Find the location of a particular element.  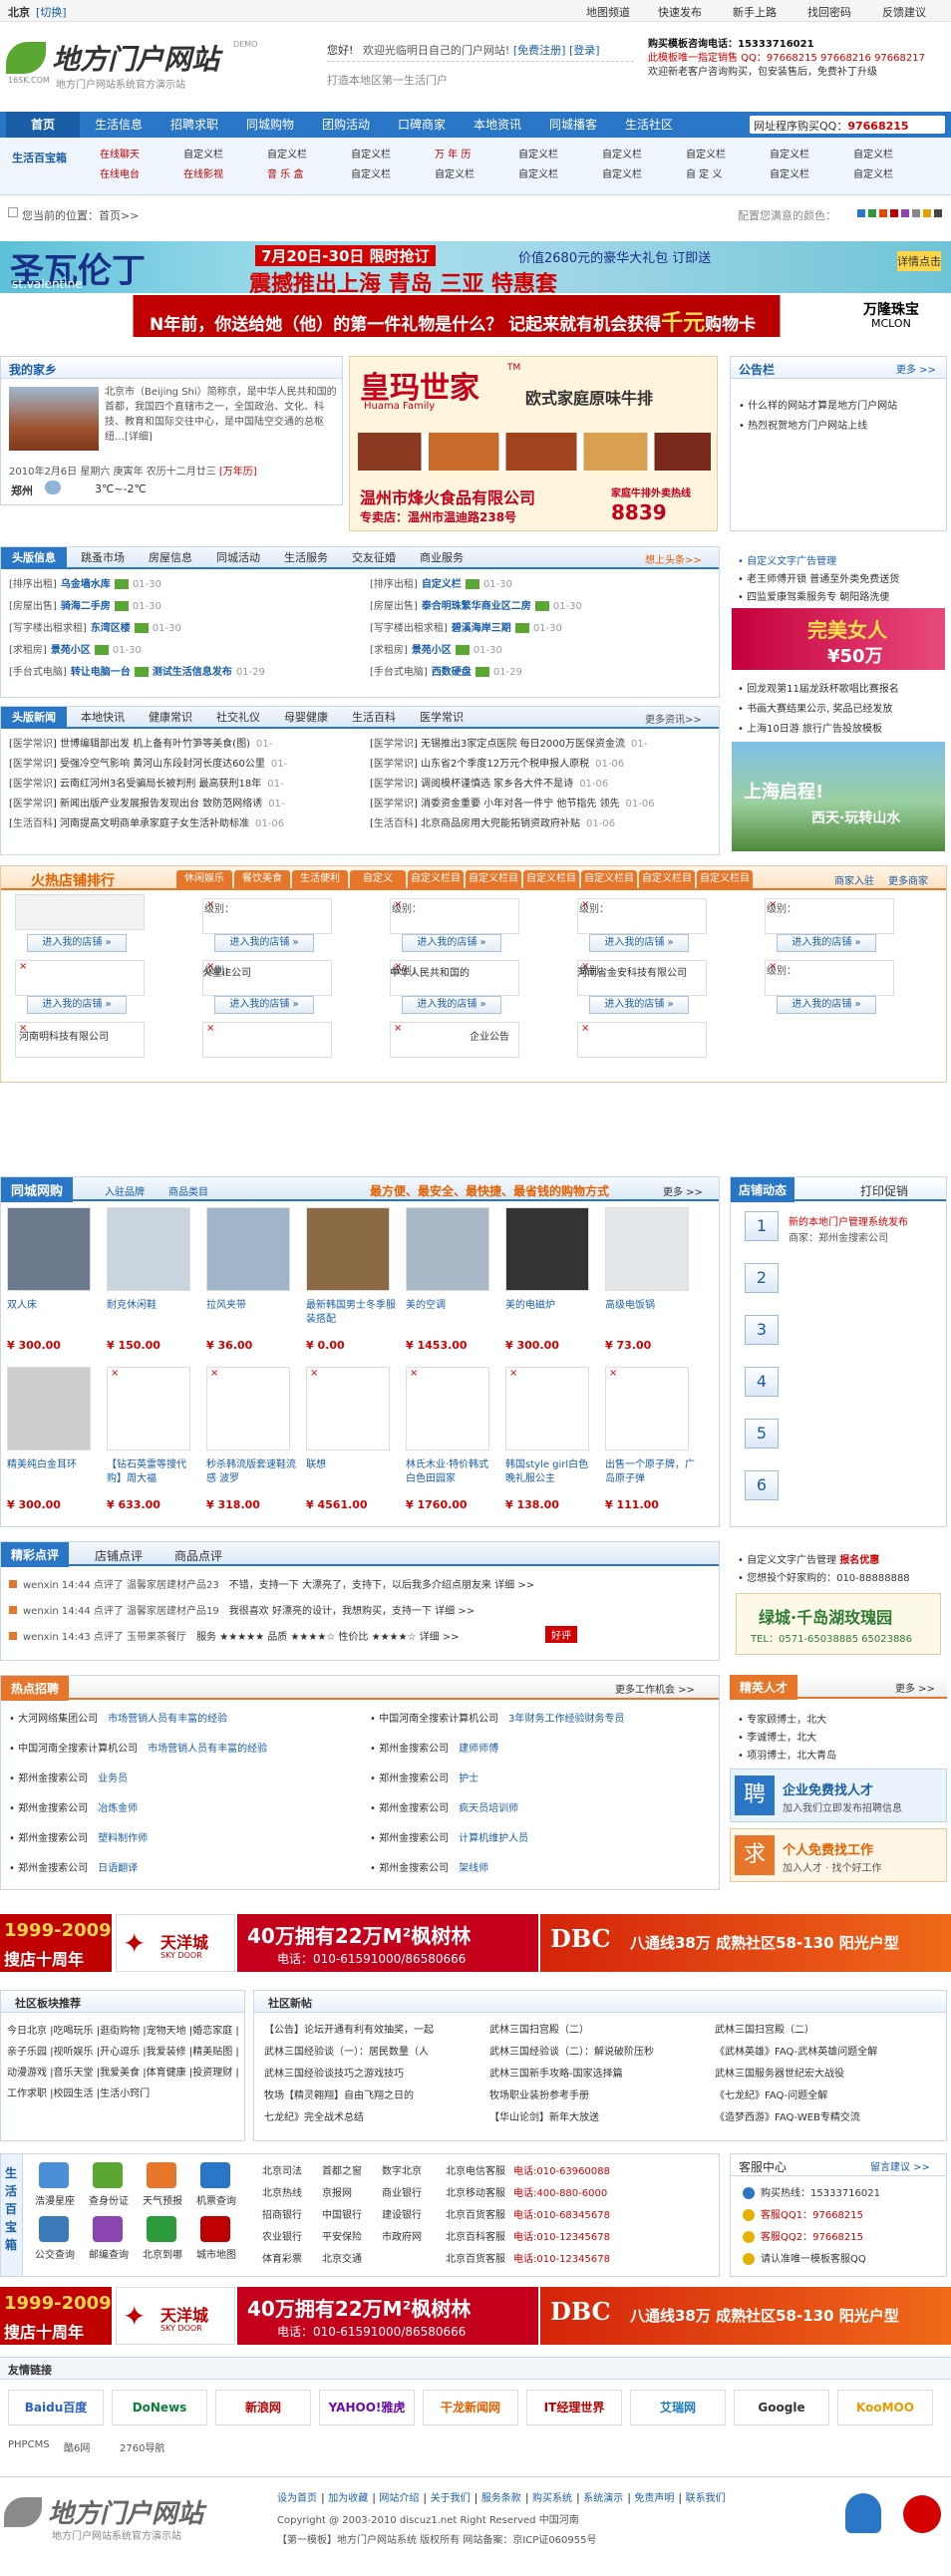

info-row-left-4: [手台式电脑] 转让电脑一台 测试生活信息发布 01-29 is located at coordinates (183, 670).